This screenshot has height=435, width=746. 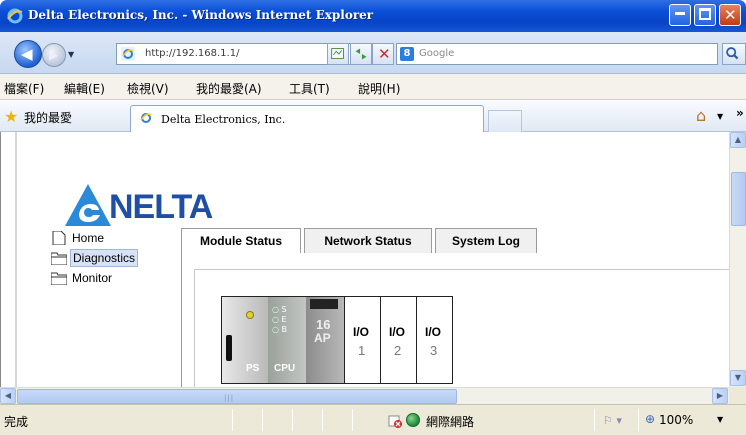 I want to click on maximize-button, so click(x=705, y=15).